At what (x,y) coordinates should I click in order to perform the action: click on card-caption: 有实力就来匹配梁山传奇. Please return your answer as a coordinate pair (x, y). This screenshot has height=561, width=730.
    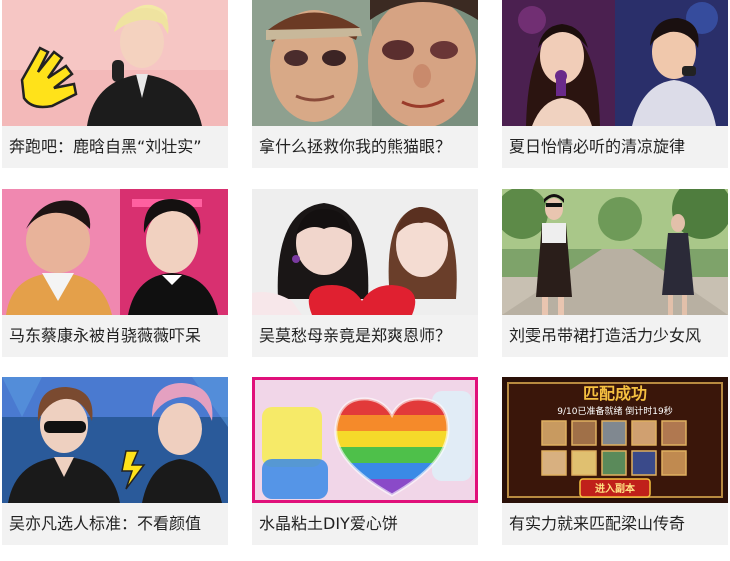
    Looking at the image, I should click on (615, 524).